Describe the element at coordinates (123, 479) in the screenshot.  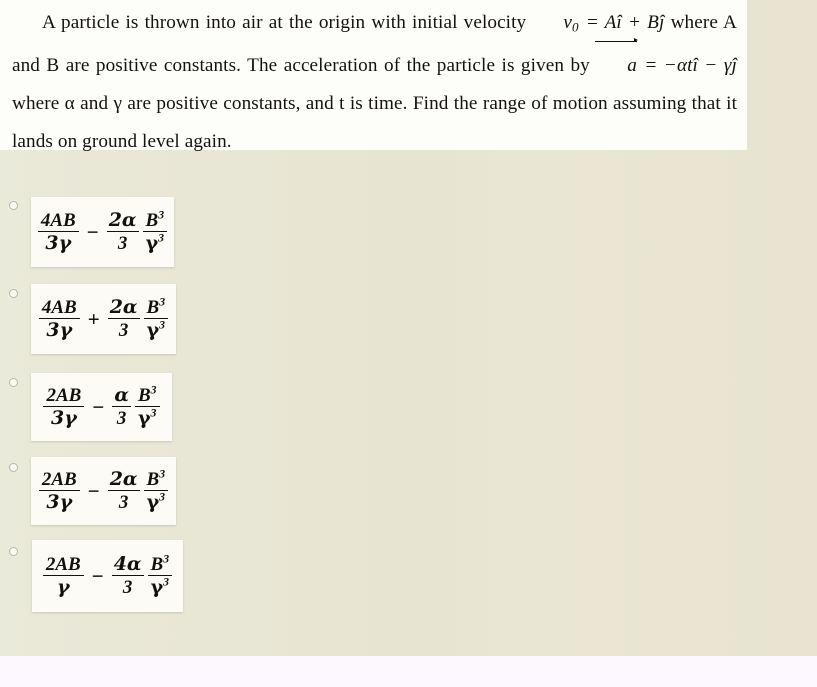
I see `coef-numerator-4: 2α` at that location.